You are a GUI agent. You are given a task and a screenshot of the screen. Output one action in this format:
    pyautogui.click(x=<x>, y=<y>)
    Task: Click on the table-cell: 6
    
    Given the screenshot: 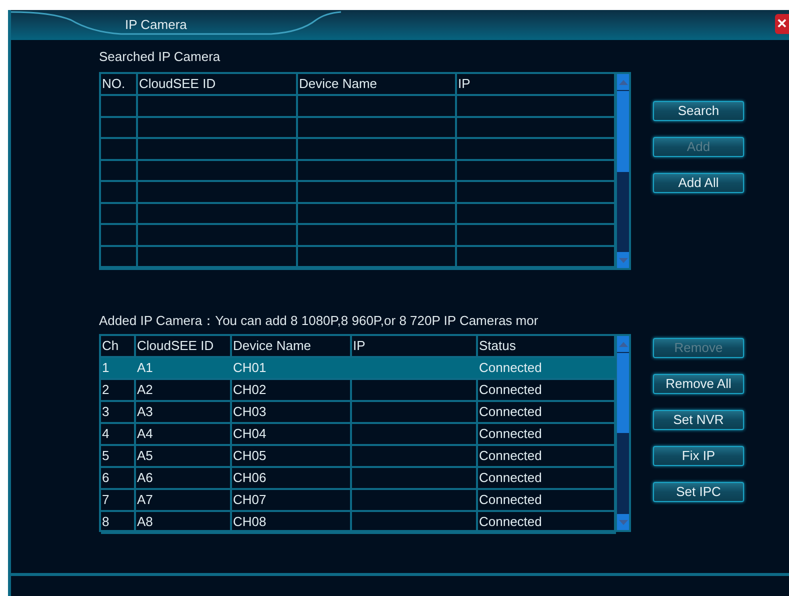 What is the action you would take?
    pyautogui.click(x=118, y=478)
    